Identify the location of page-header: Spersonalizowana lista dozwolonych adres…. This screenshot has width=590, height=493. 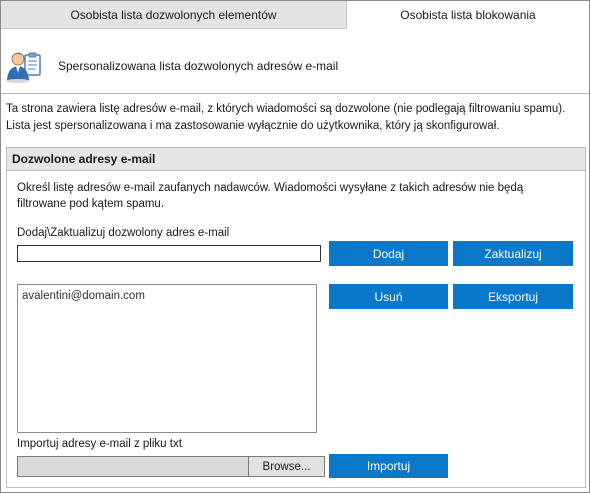
(171, 66).